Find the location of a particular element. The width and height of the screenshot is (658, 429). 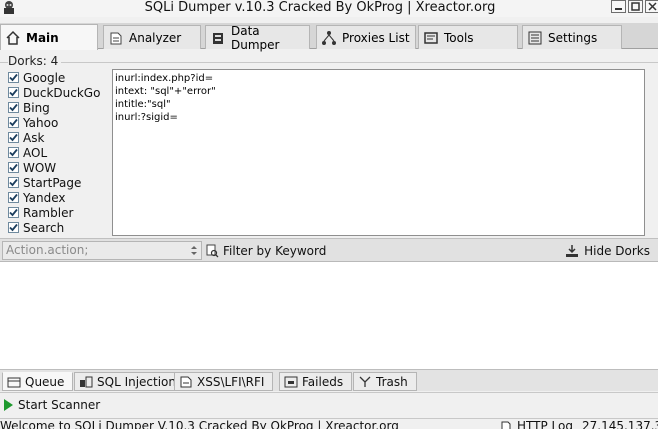

tab-settings: Settings is located at coordinates (572, 37).